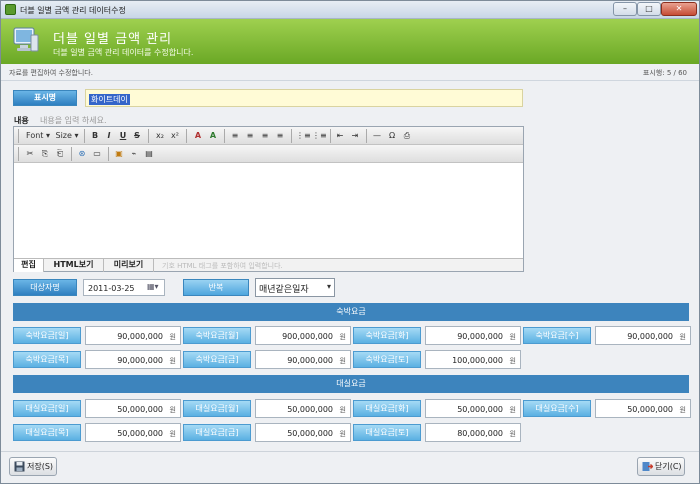 The image size is (700, 484). I want to click on font-dropdown: Font ▾, so click(38, 136).